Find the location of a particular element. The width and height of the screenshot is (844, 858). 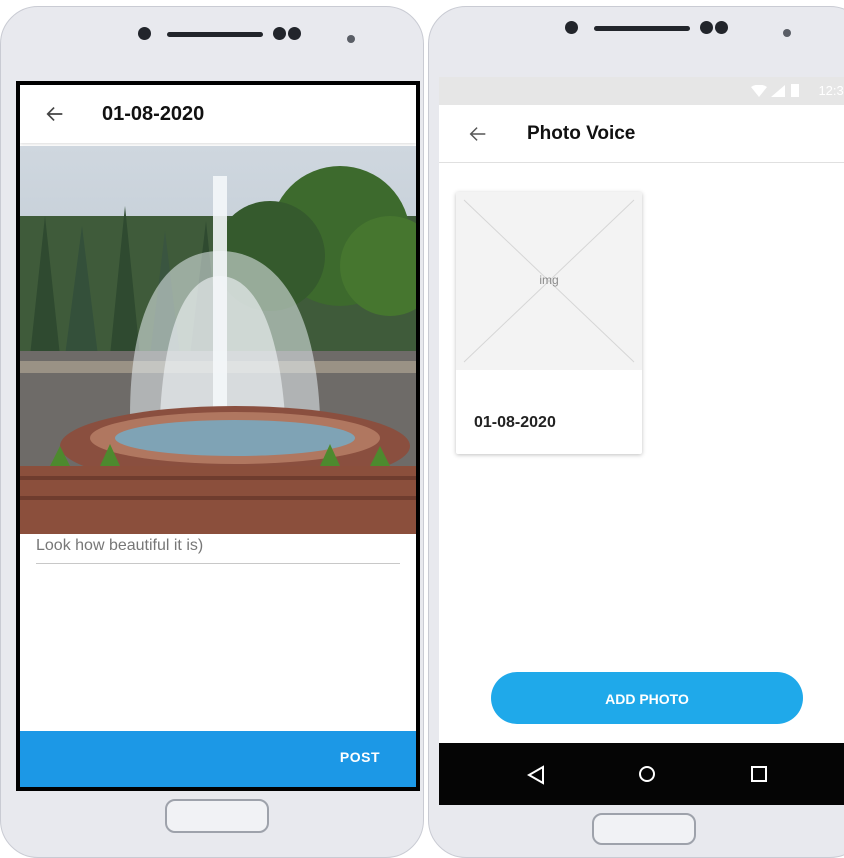

image-placeholder: img is located at coordinates (549, 281).